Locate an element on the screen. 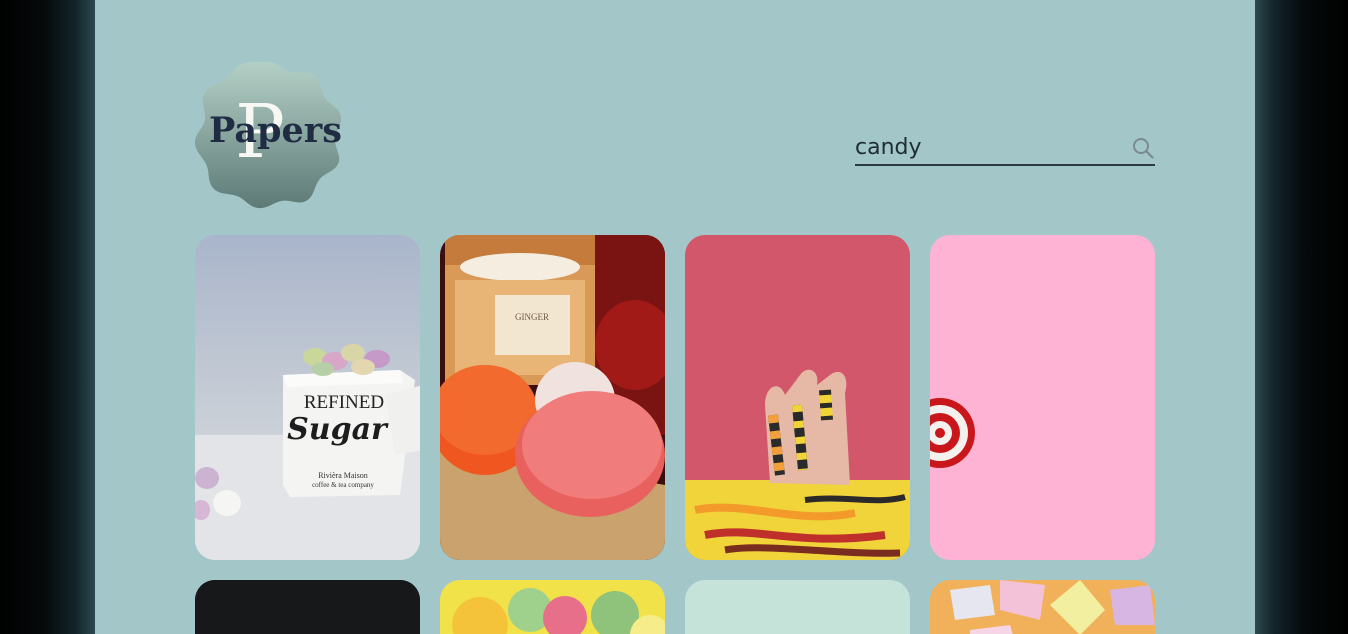 The image size is (1348, 634). result-card: GINGER is located at coordinates (552, 397).